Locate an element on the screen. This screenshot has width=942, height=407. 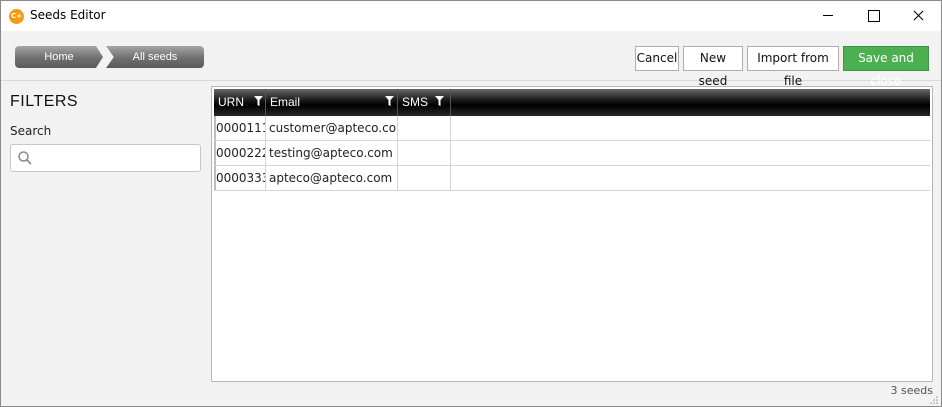
save-and-close-button: Save and close is located at coordinates (886, 67).